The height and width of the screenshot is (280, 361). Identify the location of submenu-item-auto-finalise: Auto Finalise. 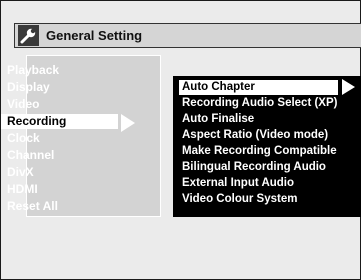
(218, 119).